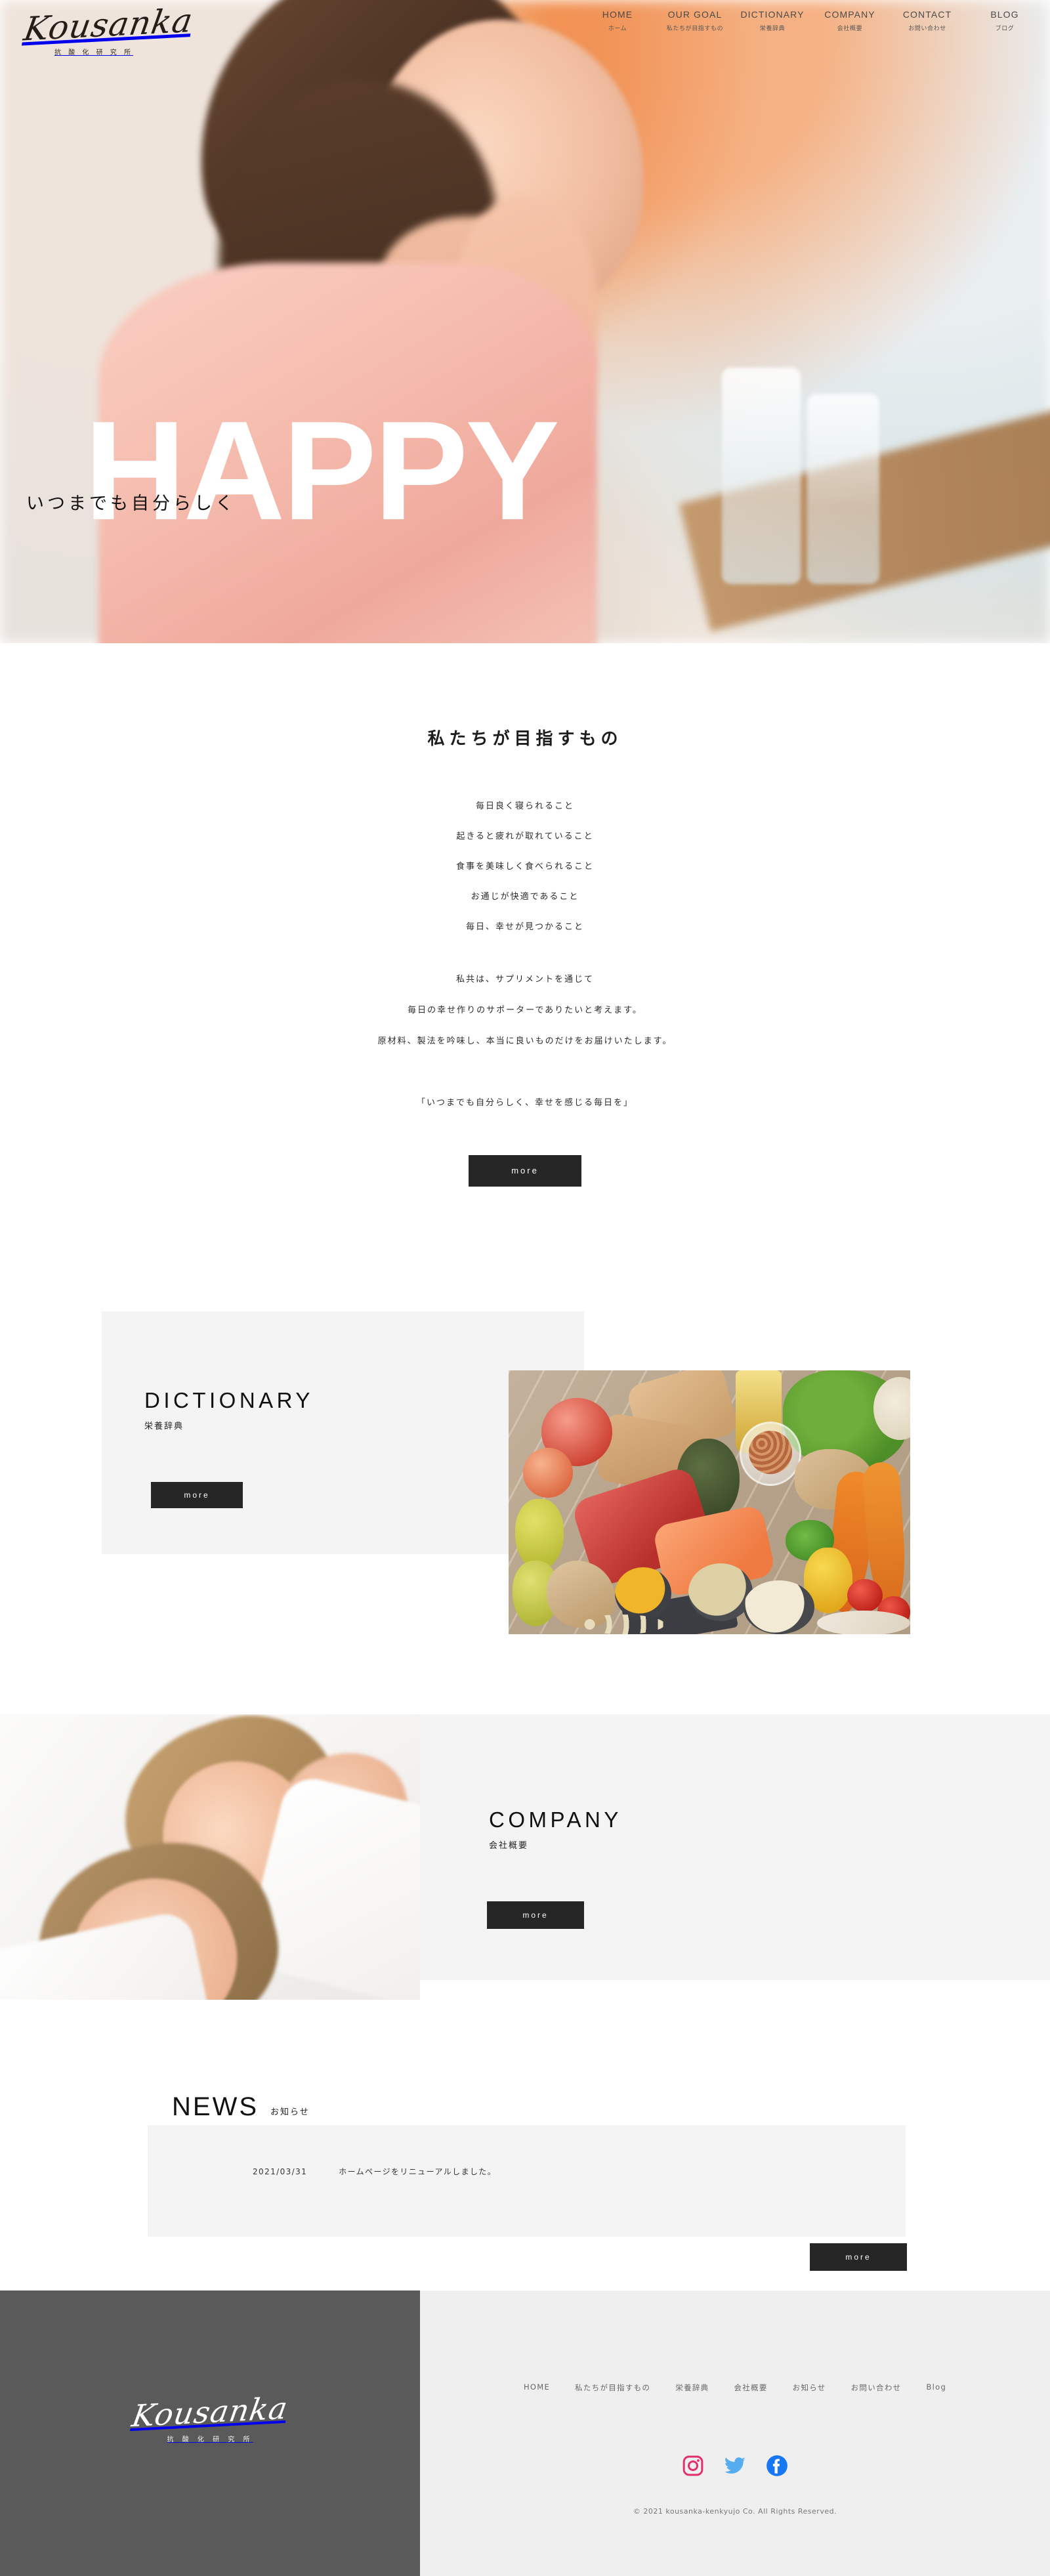 The width and height of the screenshot is (1050, 2576). What do you see at coordinates (692, 2387) in the screenshot?
I see `footer-link-dictionary: 栄養辞典` at bounding box center [692, 2387].